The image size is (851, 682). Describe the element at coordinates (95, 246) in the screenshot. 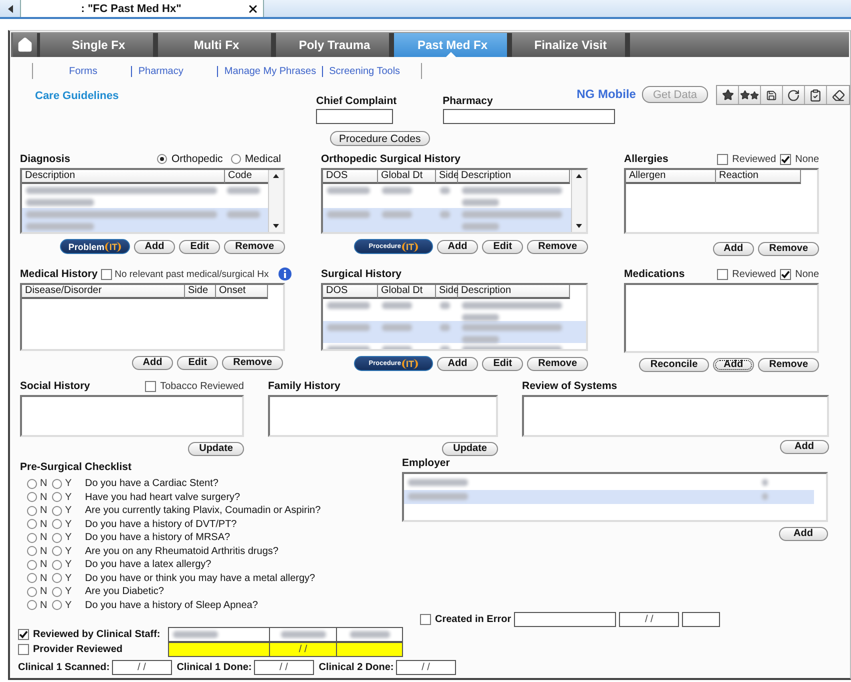

I see `problem-it-button: Problem IT` at that location.